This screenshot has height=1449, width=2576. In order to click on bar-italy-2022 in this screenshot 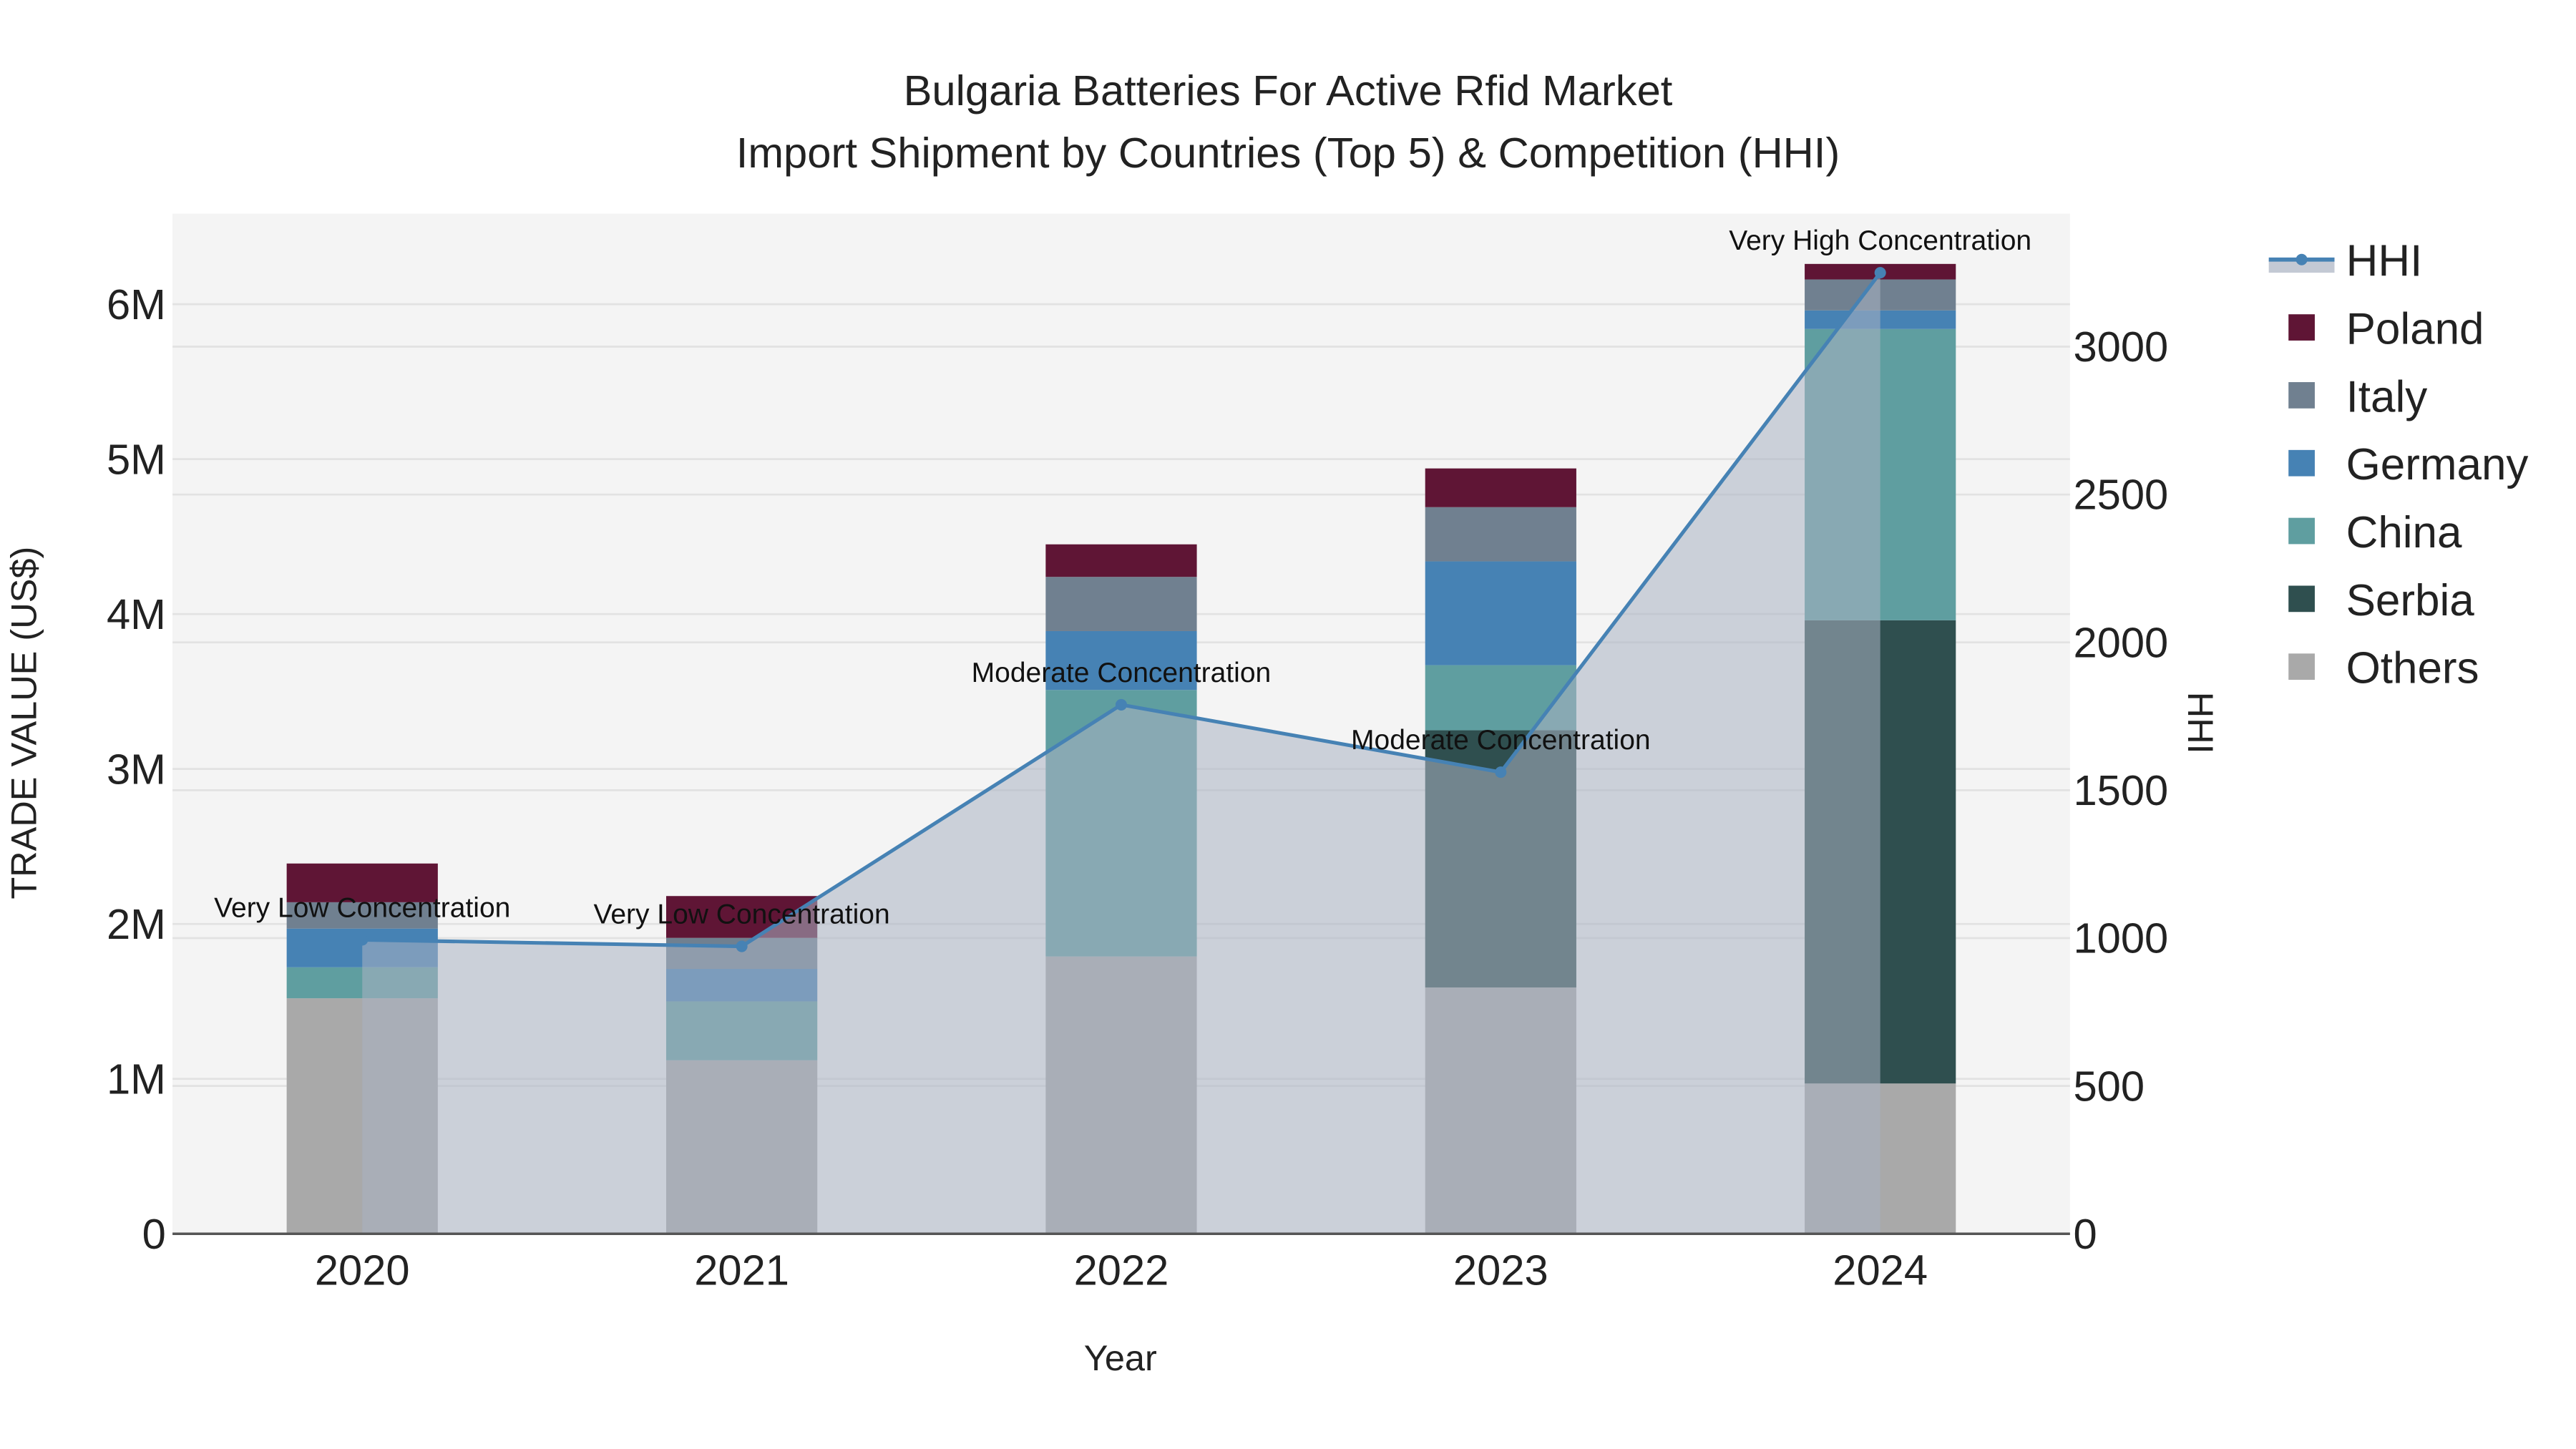, I will do `click(1121, 604)`.